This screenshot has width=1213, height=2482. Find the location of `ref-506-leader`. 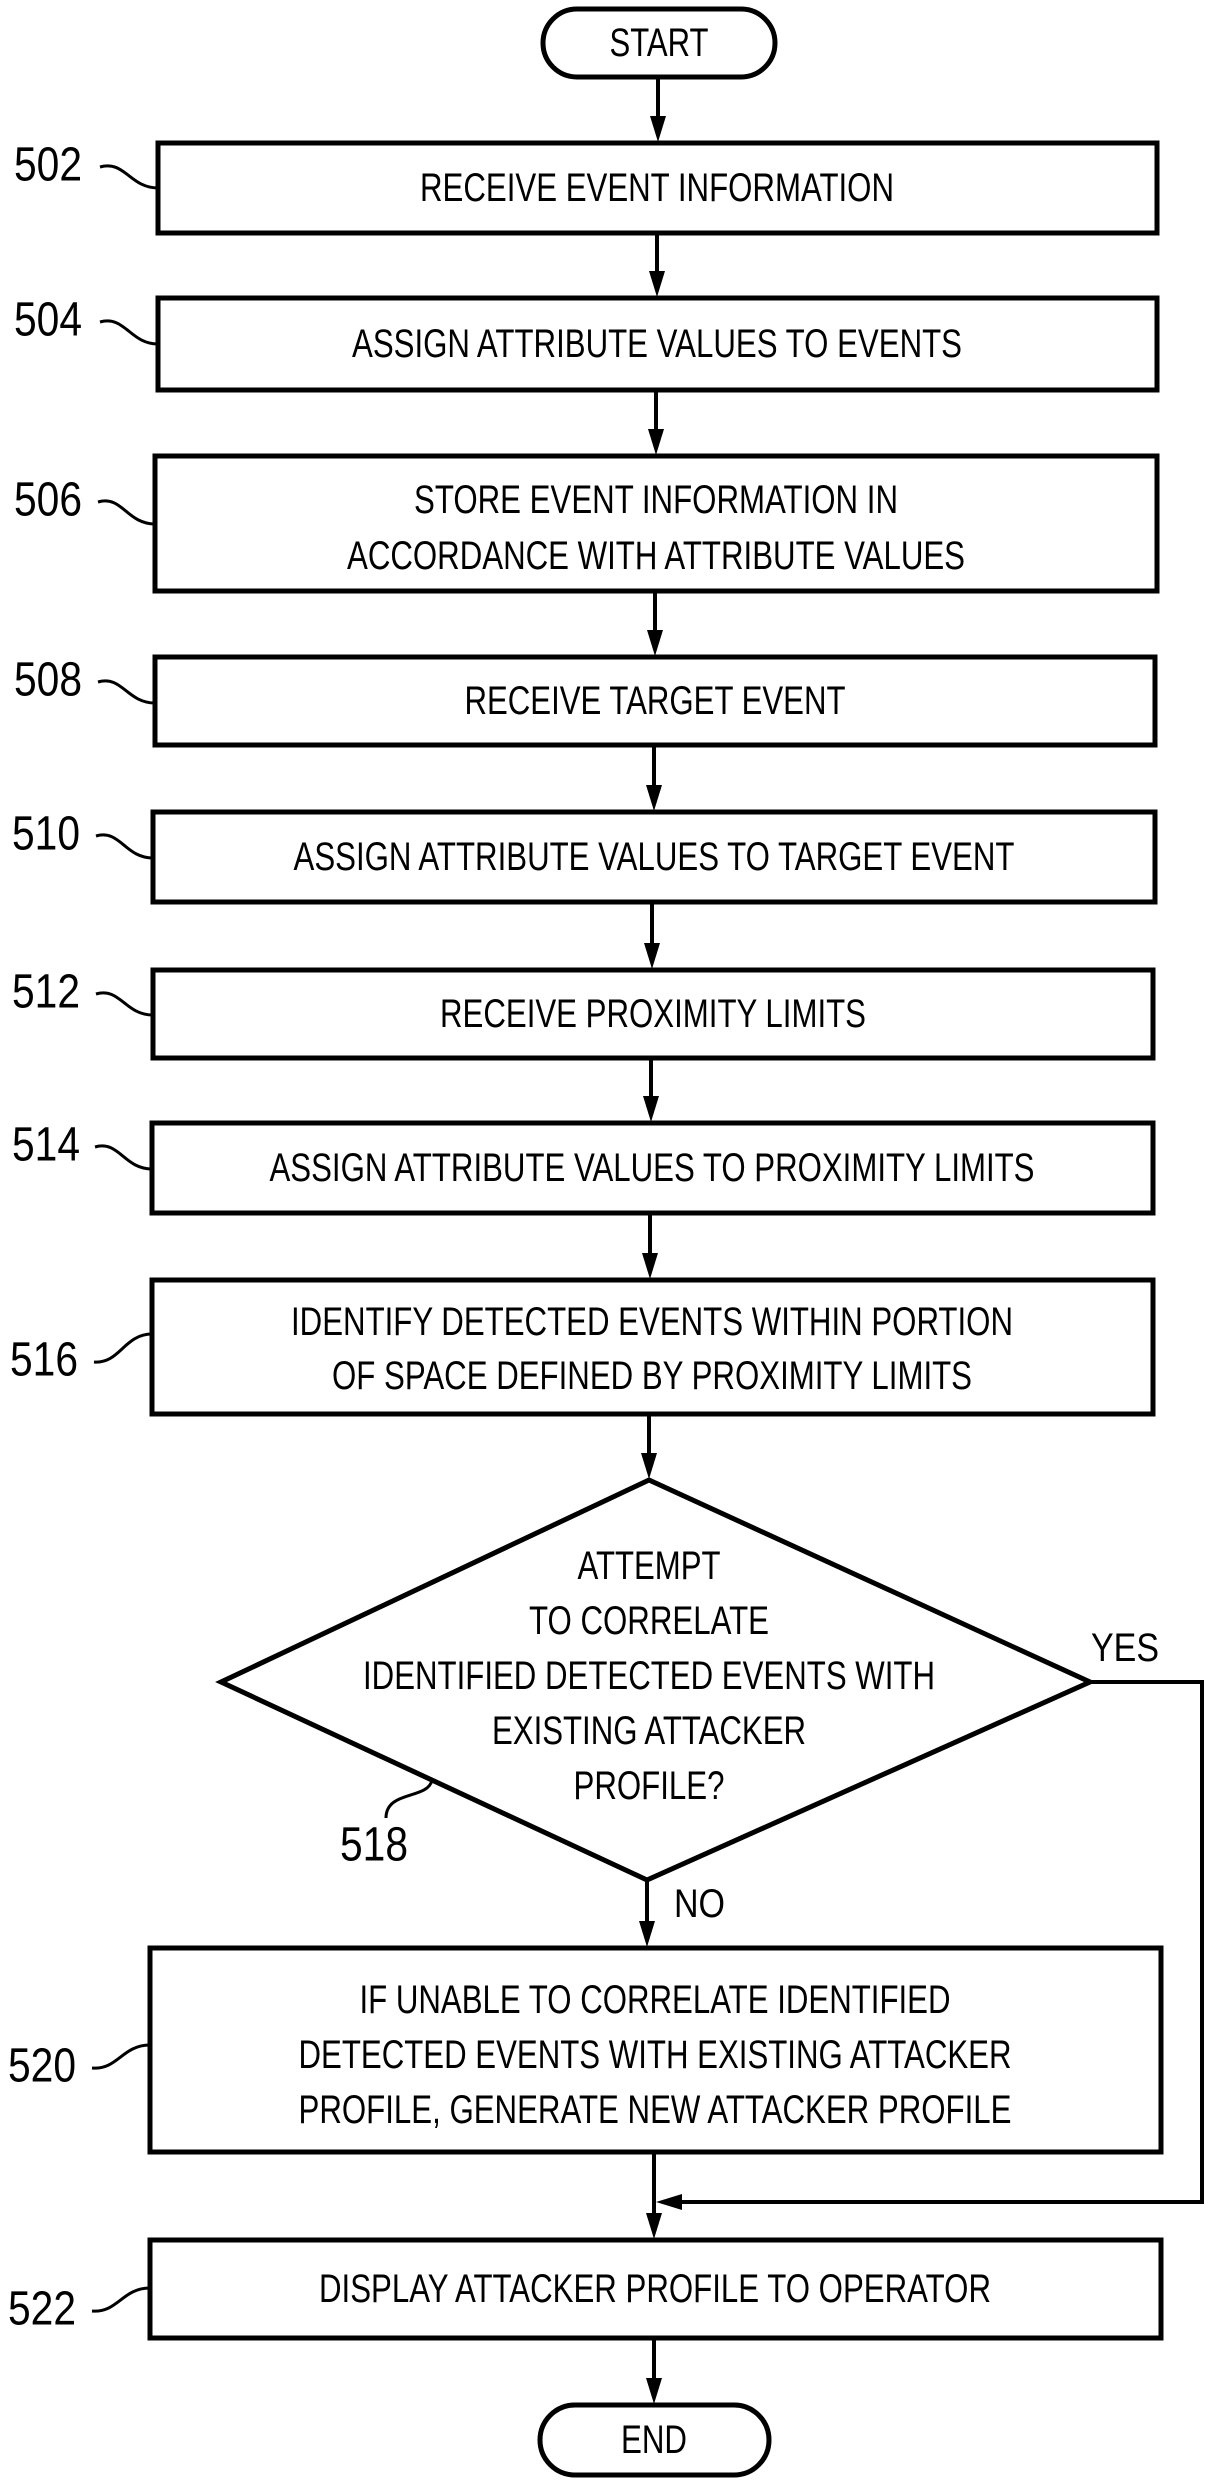

ref-506-leader is located at coordinates (126, 512).